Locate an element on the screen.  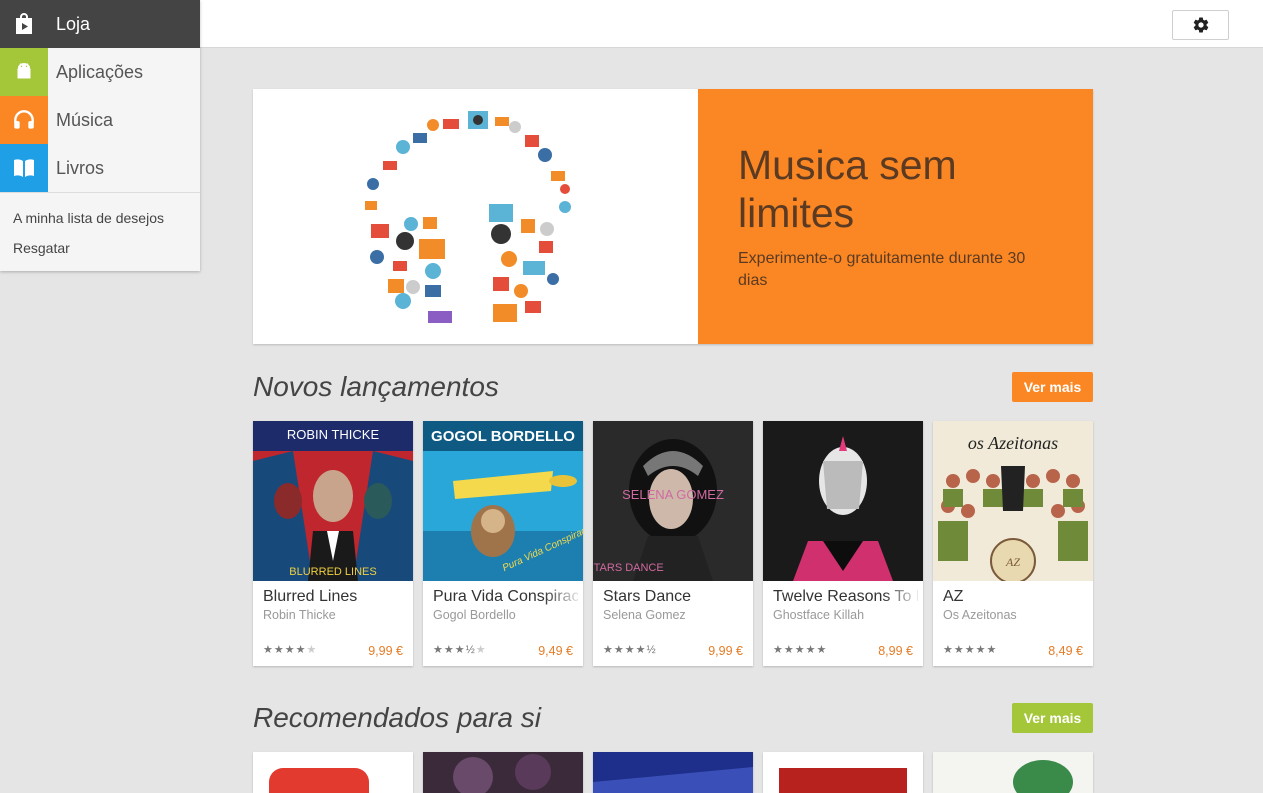
cover-text: SELENA GOMEZ is located at coordinates (673, 494).